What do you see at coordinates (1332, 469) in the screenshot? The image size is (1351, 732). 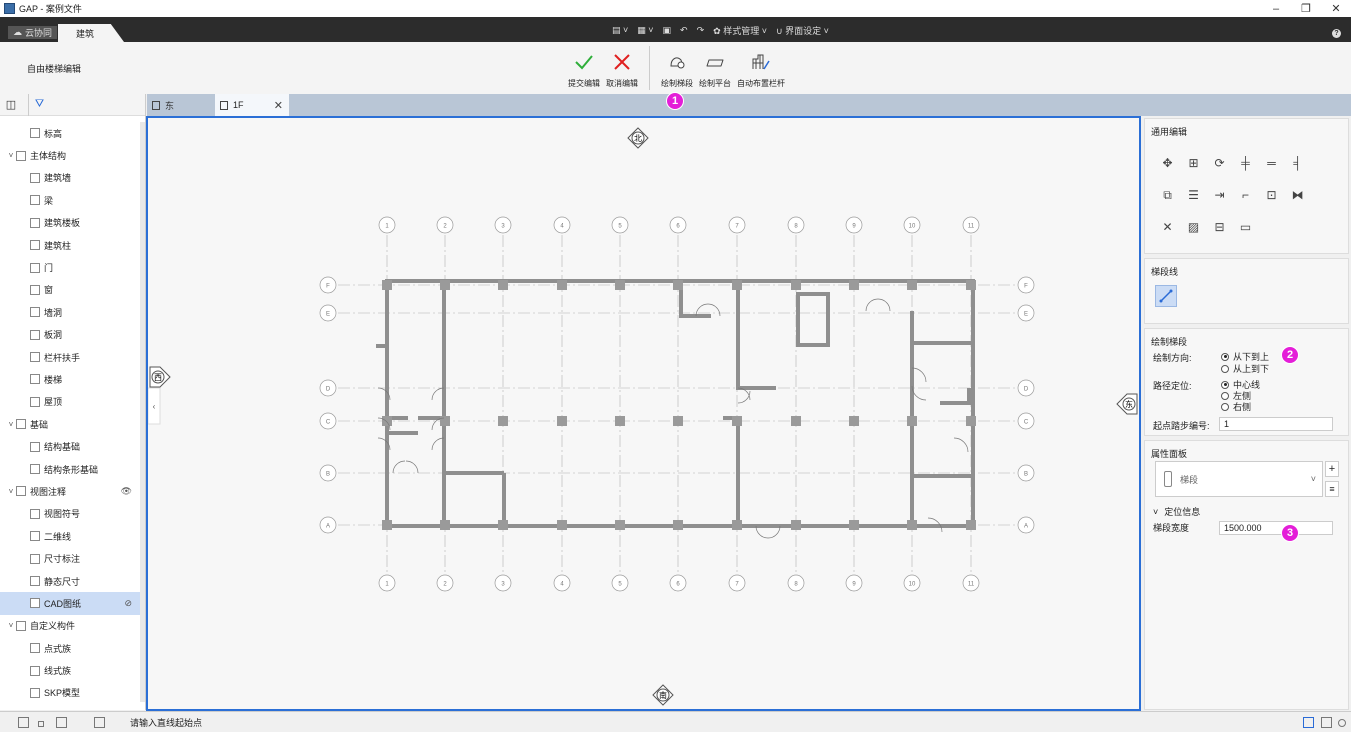 I see `add-type-button: +` at bounding box center [1332, 469].